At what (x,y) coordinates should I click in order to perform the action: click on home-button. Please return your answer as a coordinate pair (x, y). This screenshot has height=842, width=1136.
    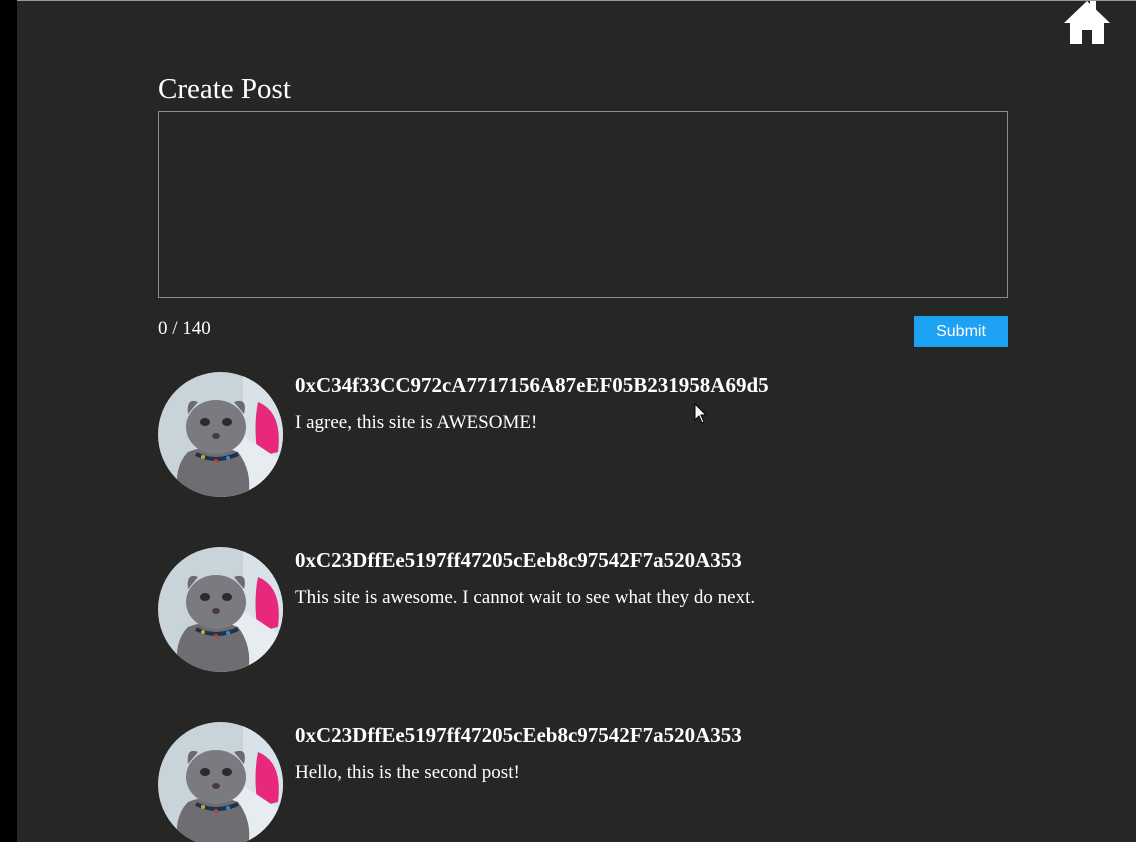
    Looking at the image, I should click on (1087, 23).